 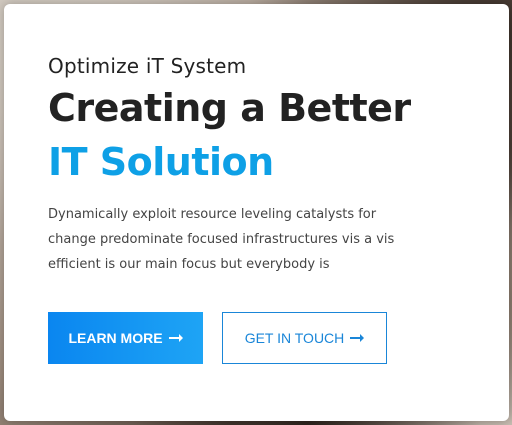 What do you see at coordinates (229, 108) in the screenshot?
I see `hero-title: Creating a Better` at bounding box center [229, 108].